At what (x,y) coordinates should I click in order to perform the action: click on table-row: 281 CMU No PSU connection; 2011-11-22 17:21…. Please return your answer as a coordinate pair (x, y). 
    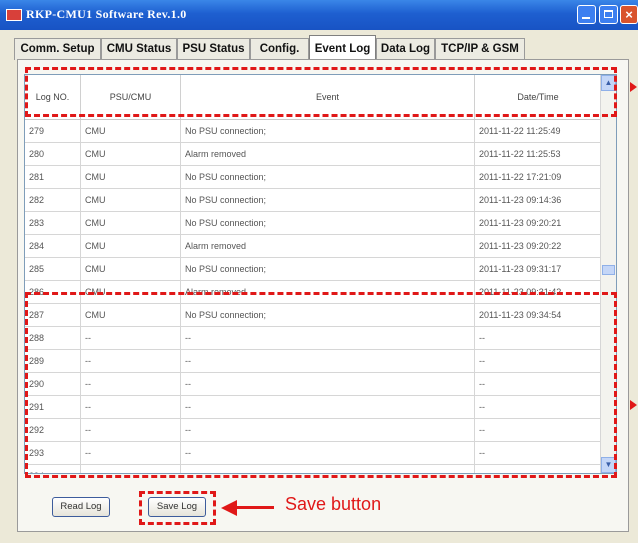
    Looking at the image, I should click on (313, 177).